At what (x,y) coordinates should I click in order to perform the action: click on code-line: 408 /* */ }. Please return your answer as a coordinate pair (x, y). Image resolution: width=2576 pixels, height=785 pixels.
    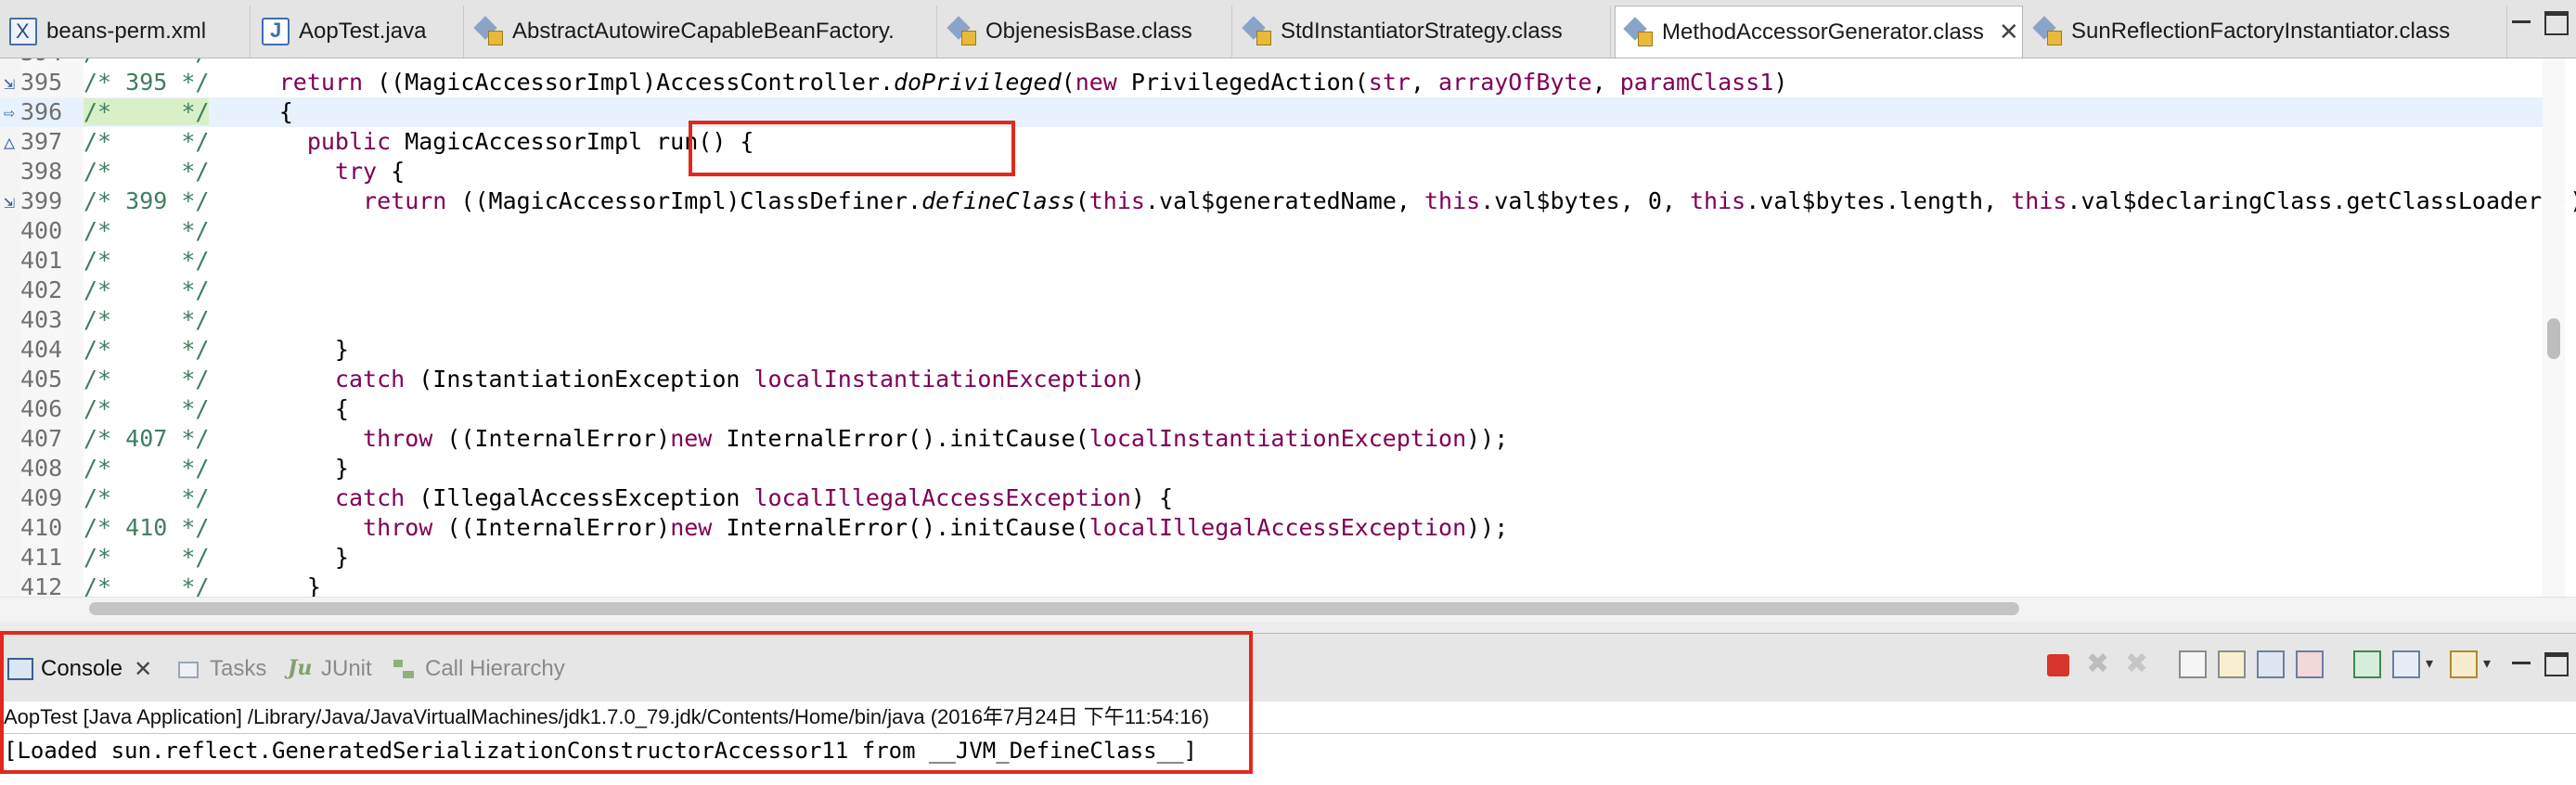
    Looking at the image, I should click on (1272, 468).